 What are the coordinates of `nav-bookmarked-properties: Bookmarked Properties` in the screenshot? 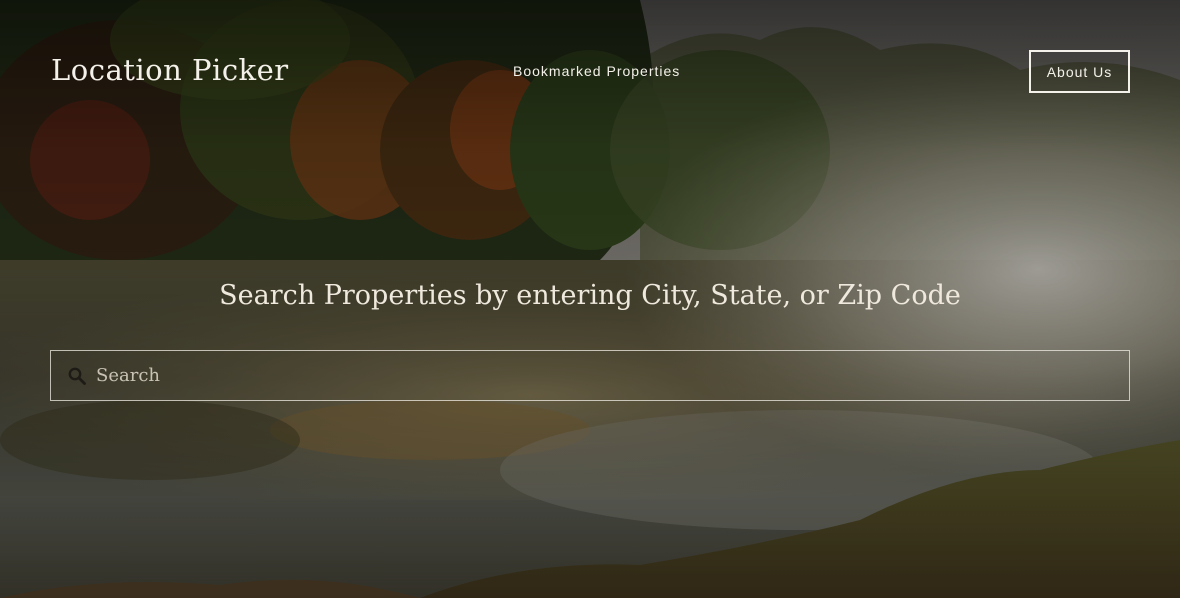 It's located at (596, 71).